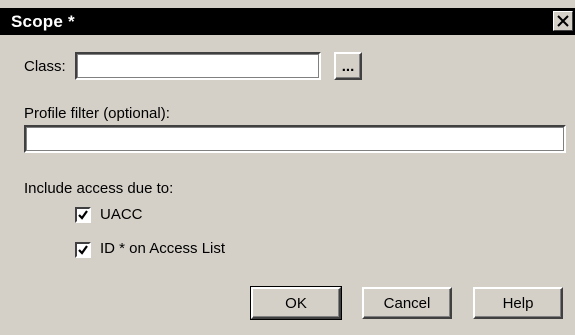 This screenshot has height=335, width=575. I want to click on title-bar: Scope *, so click(287, 21).